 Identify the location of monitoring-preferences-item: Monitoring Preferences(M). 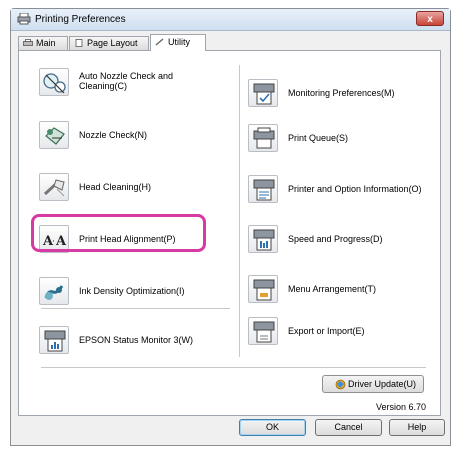
(343, 95).